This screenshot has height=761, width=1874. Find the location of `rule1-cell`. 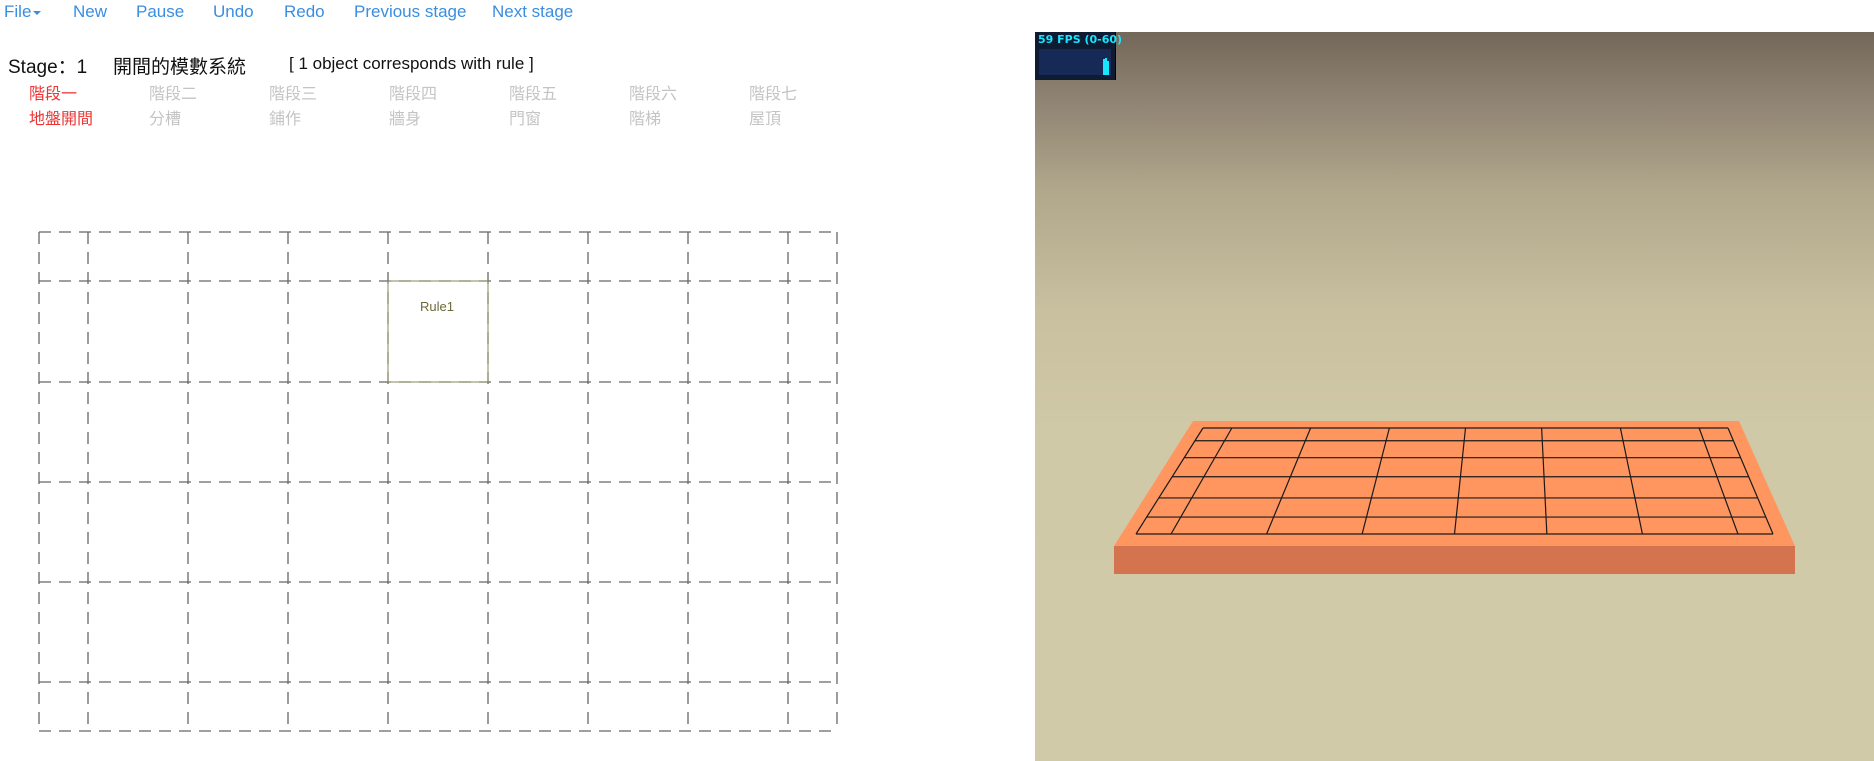

rule1-cell is located at coordinates (438, 331).